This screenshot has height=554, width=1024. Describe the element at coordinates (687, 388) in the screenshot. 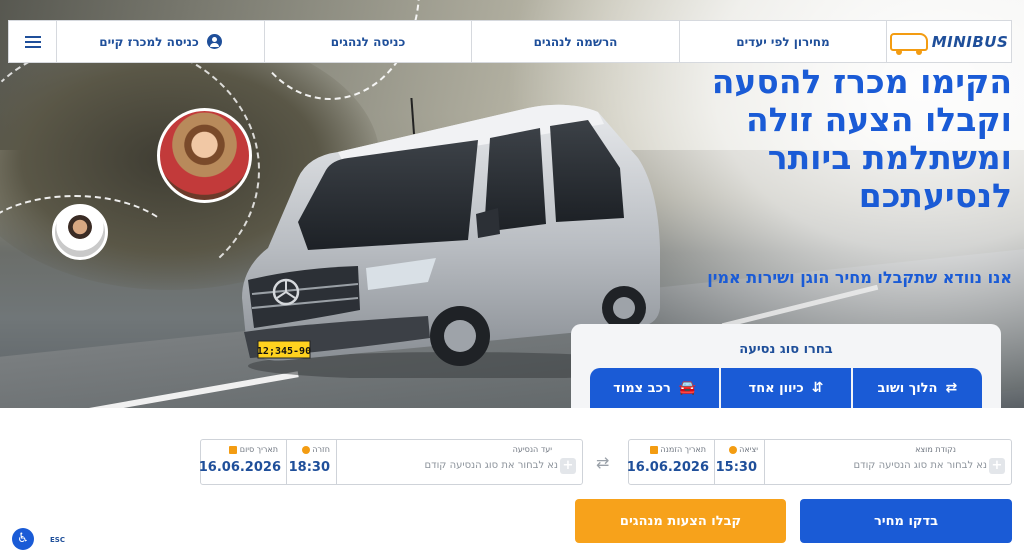

I see `car-icon: 🚘` at that location.